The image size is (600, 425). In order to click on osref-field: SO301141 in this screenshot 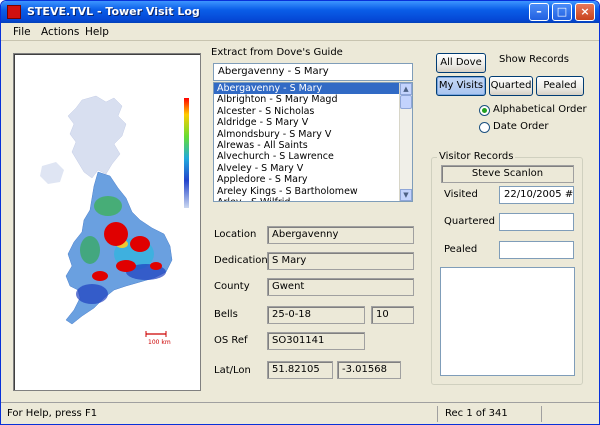, I will do `click(316, 341)`.